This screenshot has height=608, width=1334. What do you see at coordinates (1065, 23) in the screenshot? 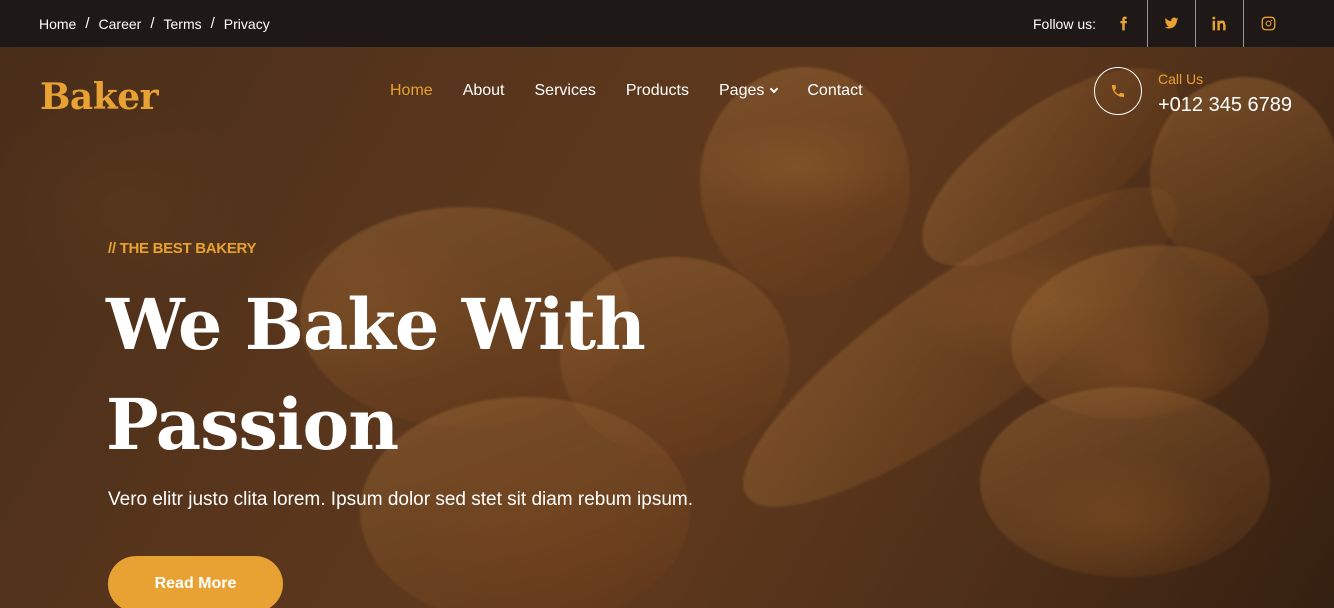
I see `follow-label: Follow us:` at bounding box center [1065, 23].